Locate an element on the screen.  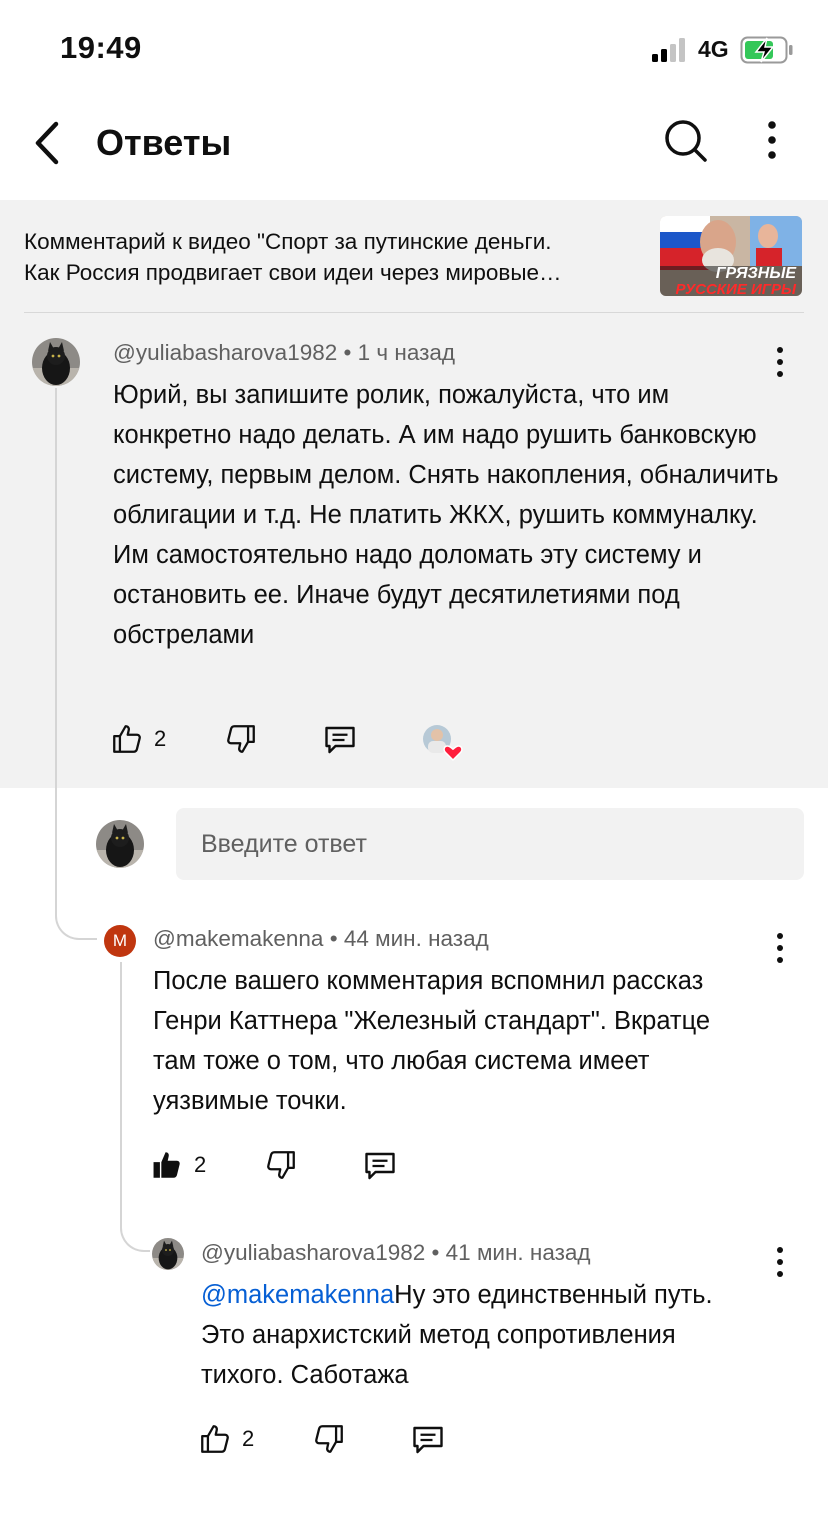
comment-time: 1 ч назад is located at coordinates (406, 352).